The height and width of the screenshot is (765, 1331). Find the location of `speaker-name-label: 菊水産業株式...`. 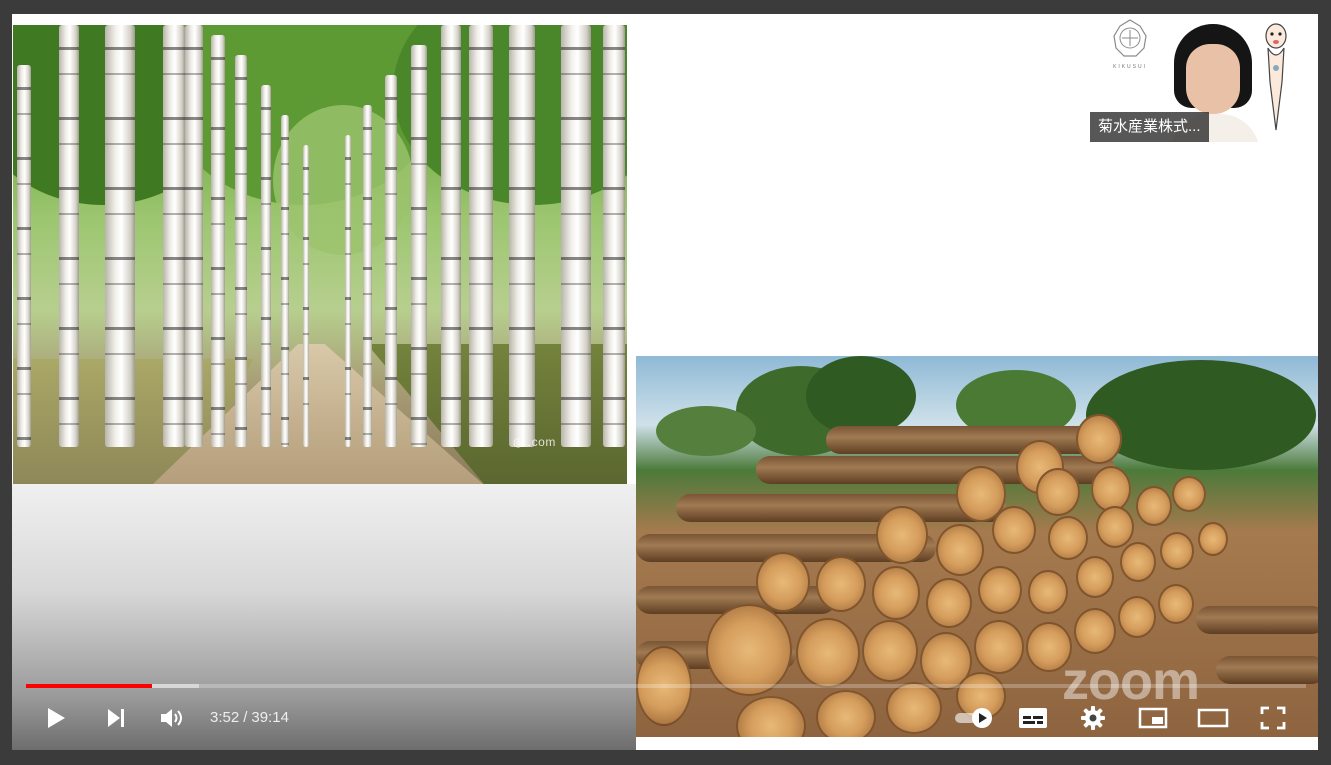

speaker-name-label: 菊水産業株式... is located at coordinates (1149, 127).